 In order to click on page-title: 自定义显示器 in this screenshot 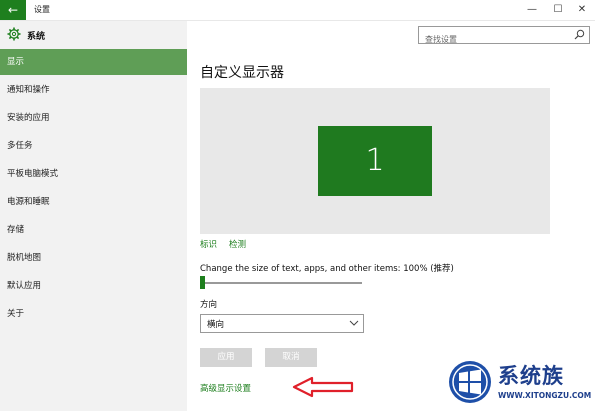, I will do `click(242, 73)`.